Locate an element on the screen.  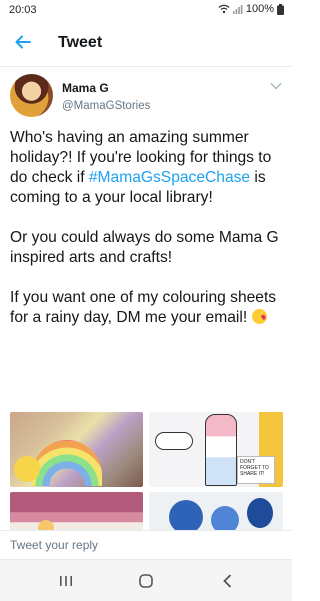
back-arrow-icon is located at coordinates (23, 42).